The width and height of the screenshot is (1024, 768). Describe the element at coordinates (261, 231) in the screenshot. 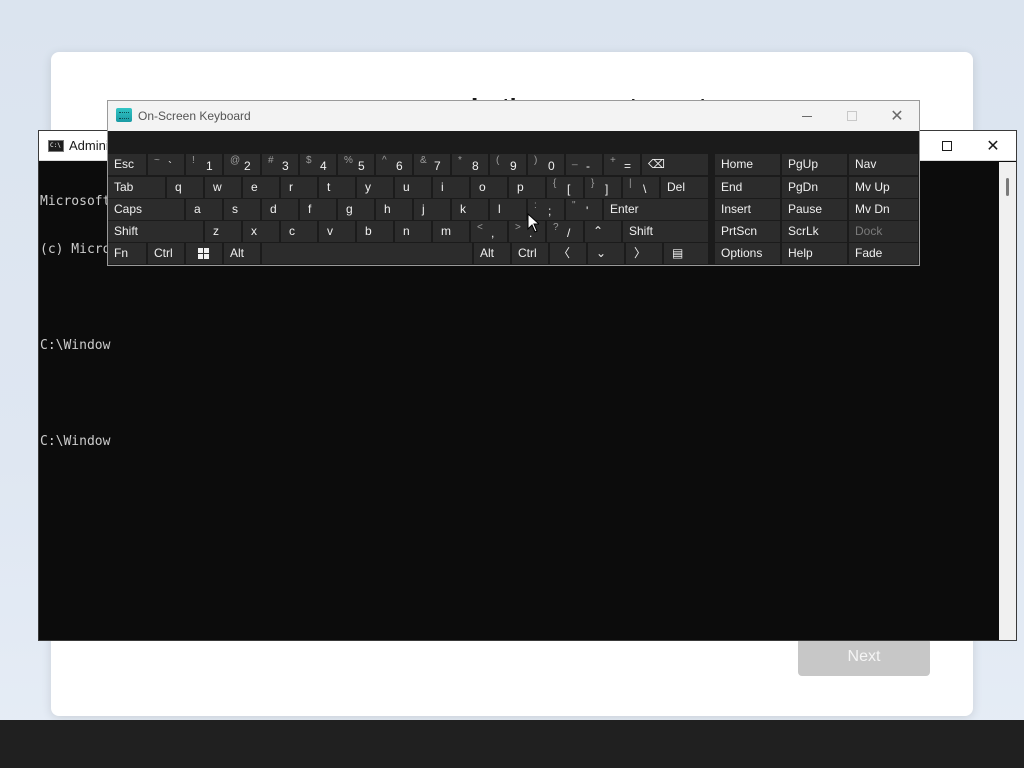

I see `key-x: x` at that location.